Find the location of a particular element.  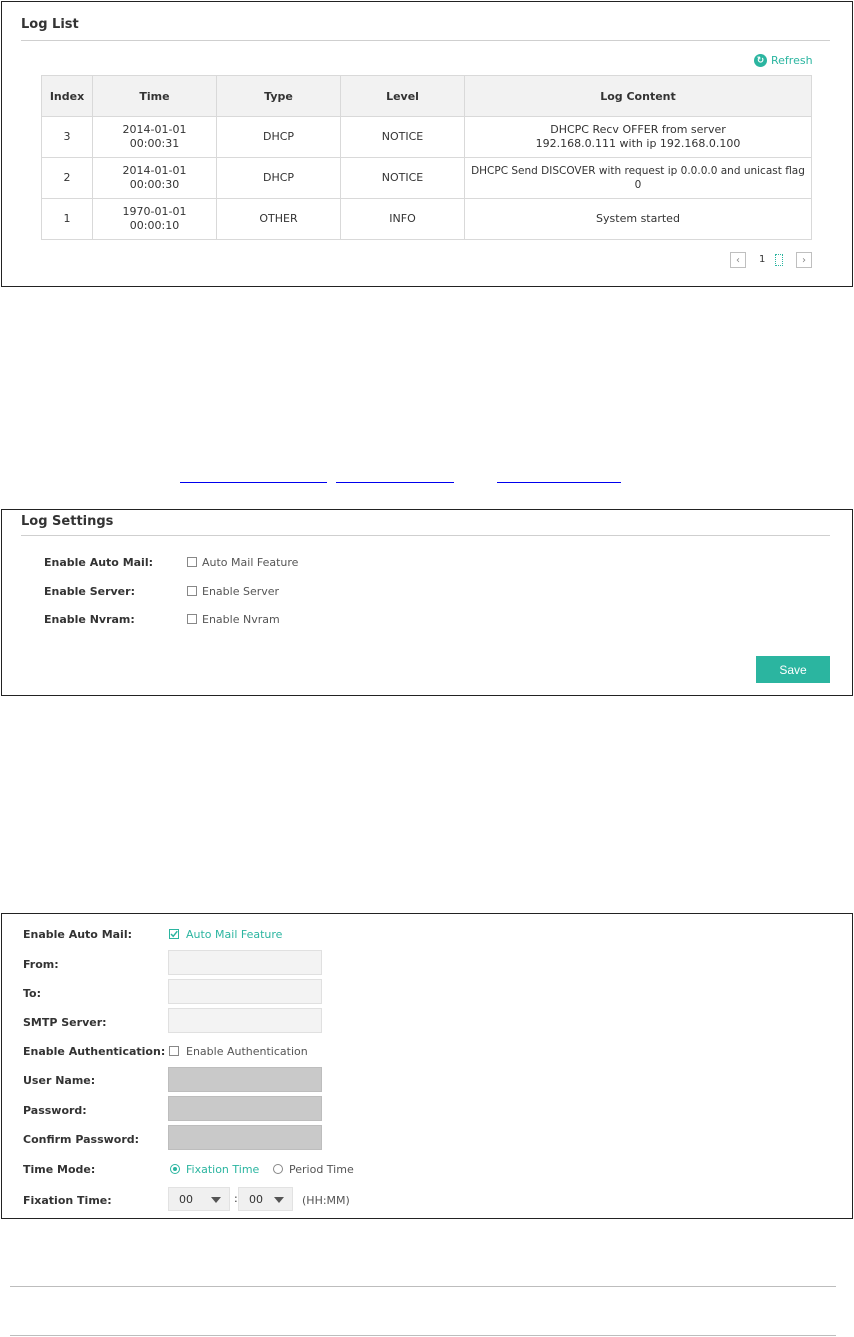

chevron-right-icon: › is located at coordinates (804, 260).